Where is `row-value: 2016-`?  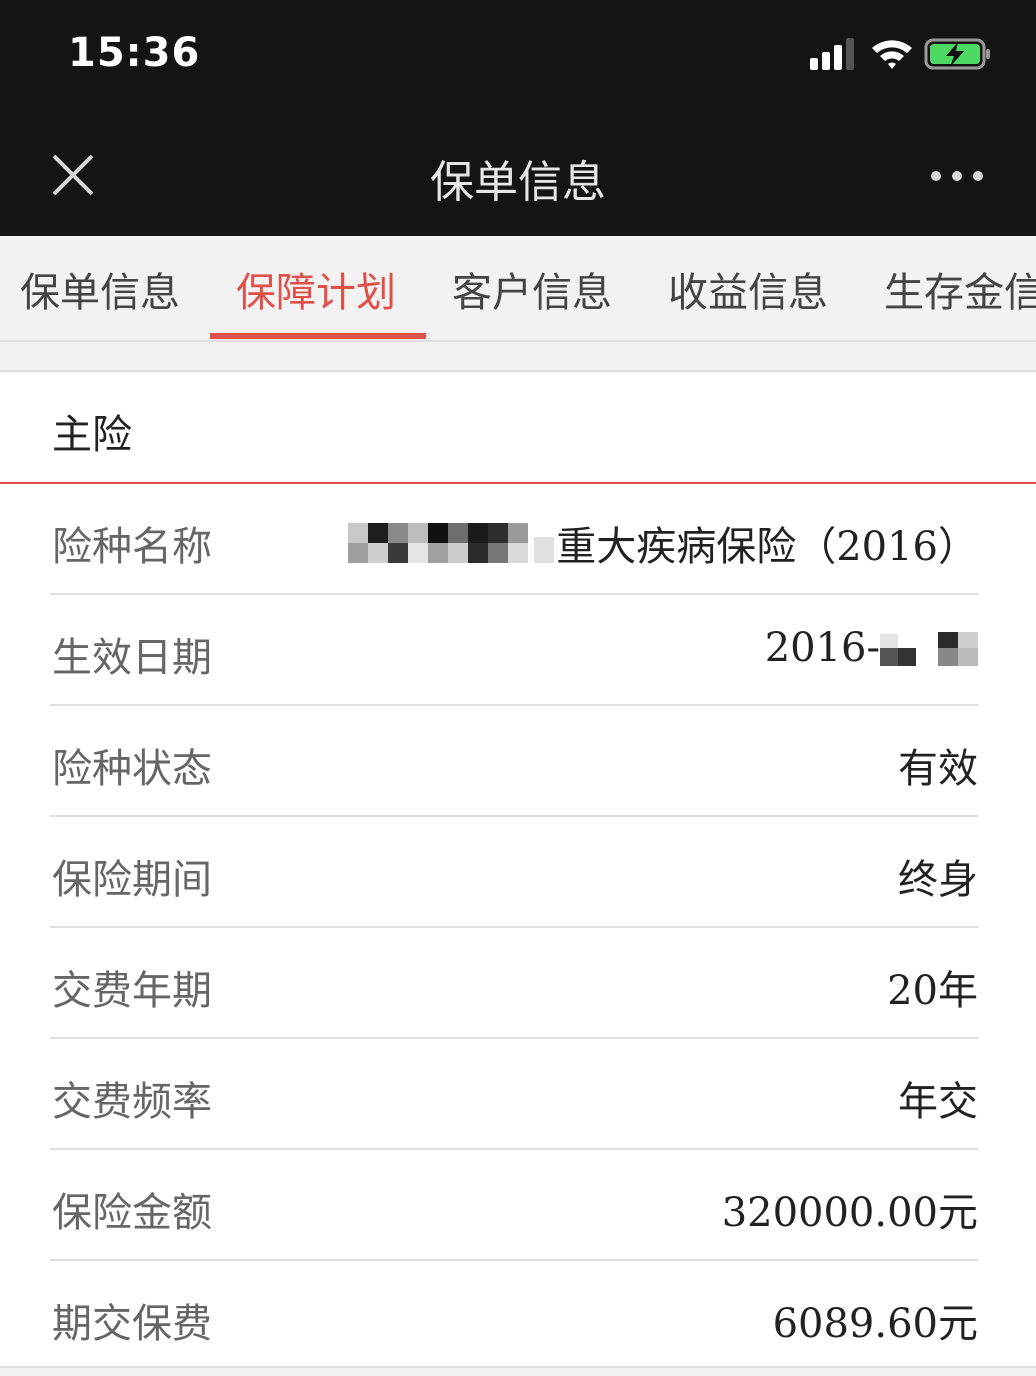
row-value: 2016- is located at coordinates (871, 648).